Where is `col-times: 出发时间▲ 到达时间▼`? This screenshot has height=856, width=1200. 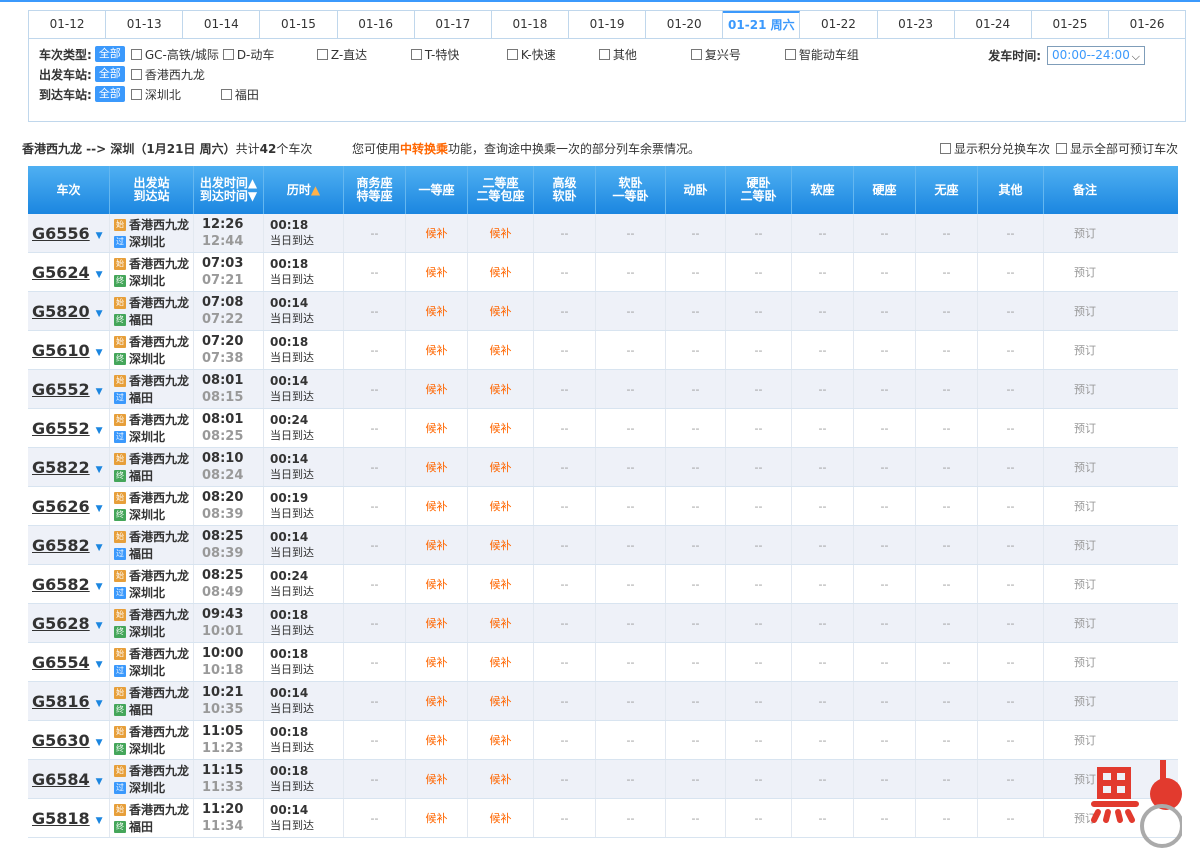 col-times: 出发时间▲ 到达时间▼ is located at coordinates (229, 190).